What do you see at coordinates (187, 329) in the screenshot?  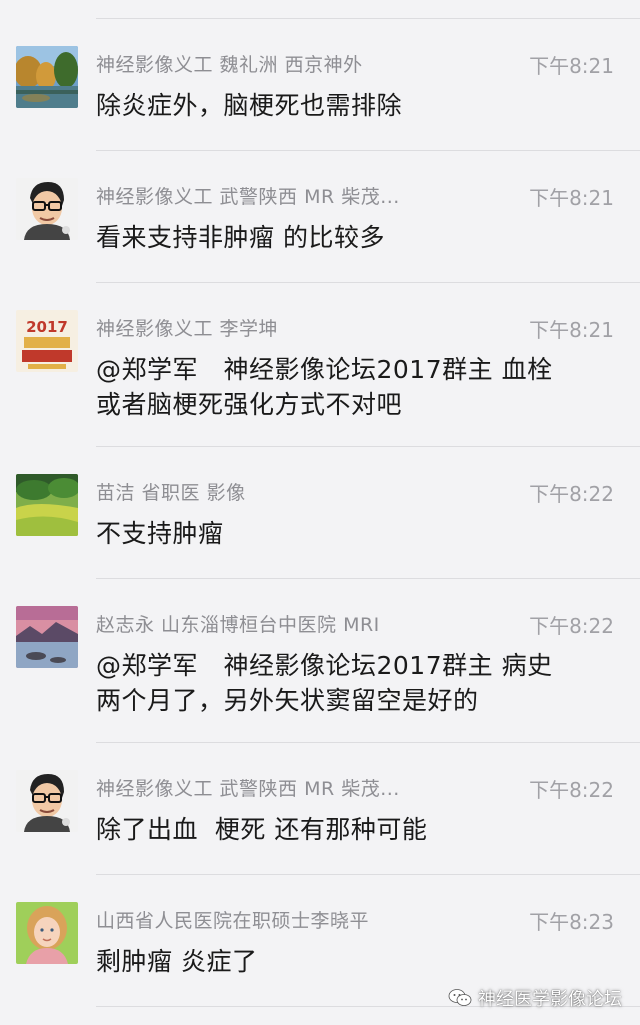 I see `sender-name: 神经影像义工 李学坤` at bounding box center [187, 329].